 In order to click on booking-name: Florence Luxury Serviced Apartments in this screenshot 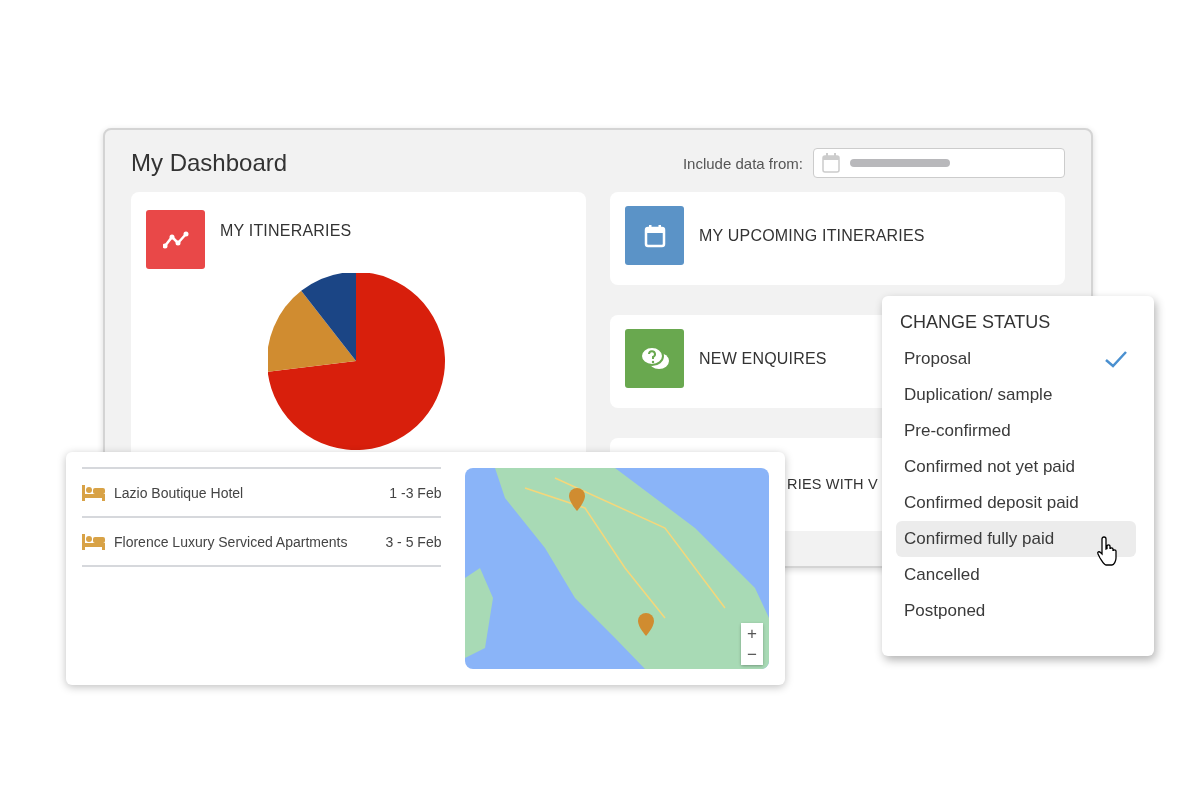, I will do `click(231, 541)`.